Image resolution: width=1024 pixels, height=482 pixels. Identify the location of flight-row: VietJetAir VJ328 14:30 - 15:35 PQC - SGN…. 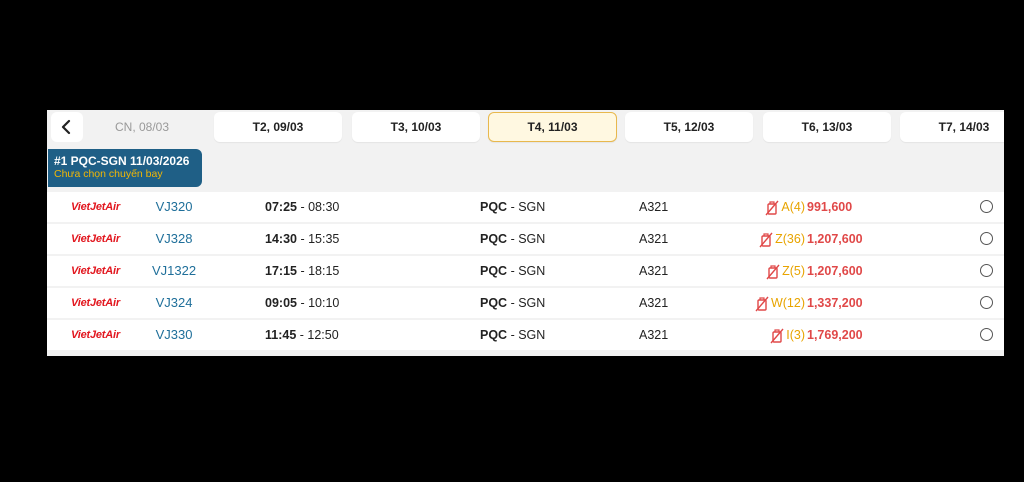
(525, 239).